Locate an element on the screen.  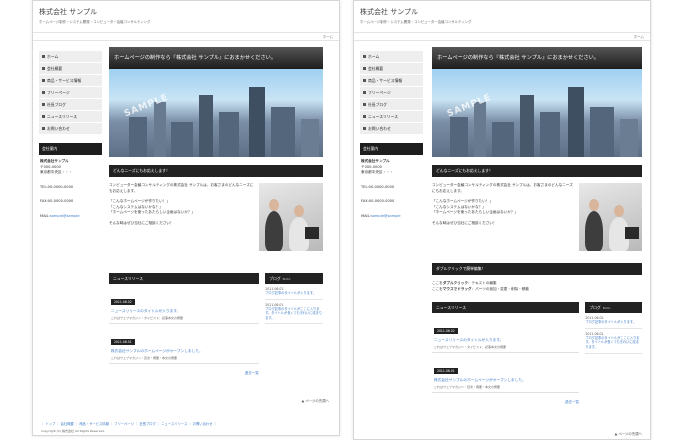
intro-heading: どんなニーズにもお応えします！ is located at coordinates (537, 171).